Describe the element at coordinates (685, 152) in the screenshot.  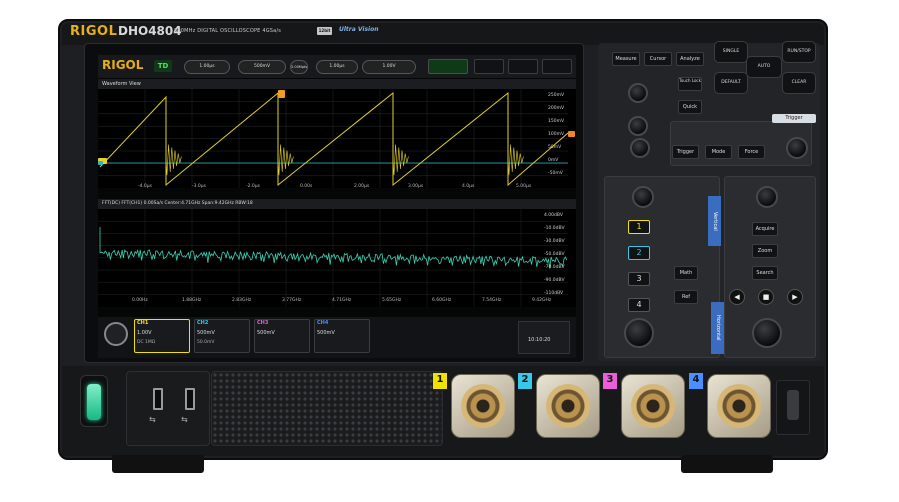
I see `trigger-key-trigger: Trigger` at that location.